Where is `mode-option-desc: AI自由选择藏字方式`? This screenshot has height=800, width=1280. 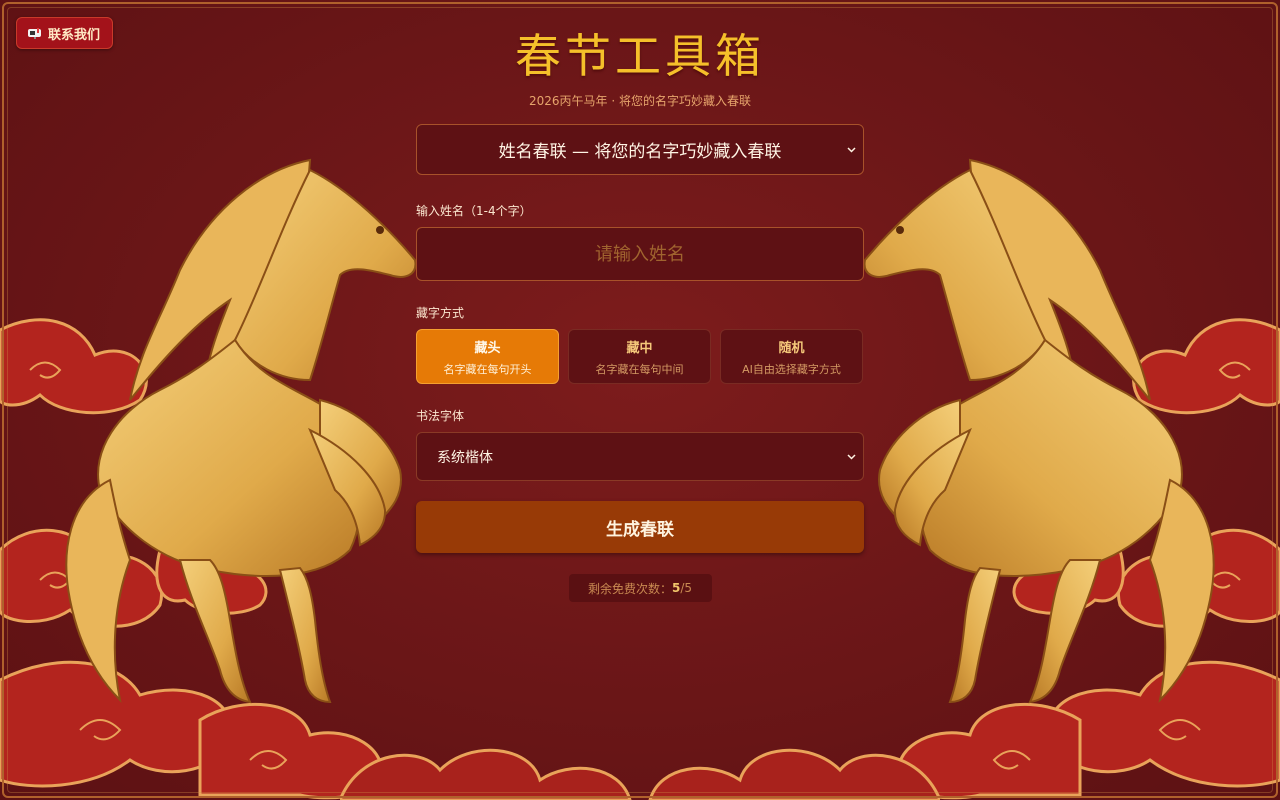
mode-option-desc: AI自由选择藏字方式 is located at coordinates (791, 369).